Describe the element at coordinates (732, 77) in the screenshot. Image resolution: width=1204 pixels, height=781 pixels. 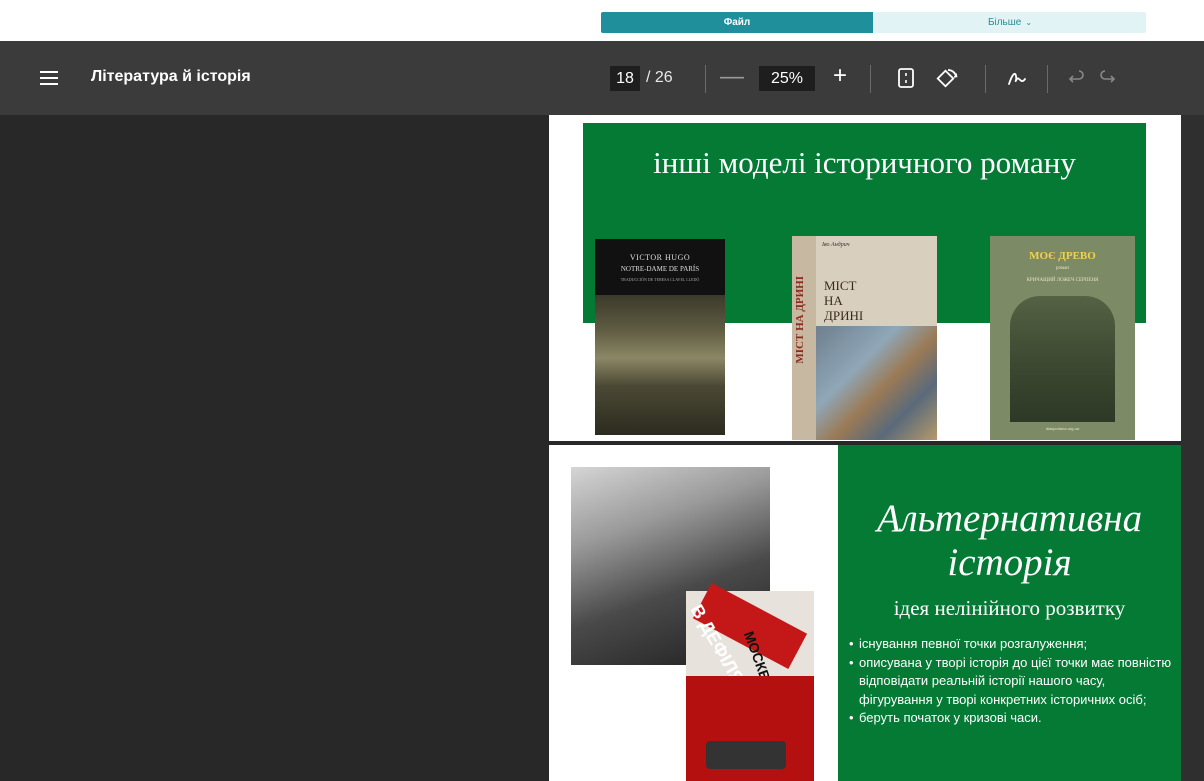
I see `zoom-out-button: —` at that location.